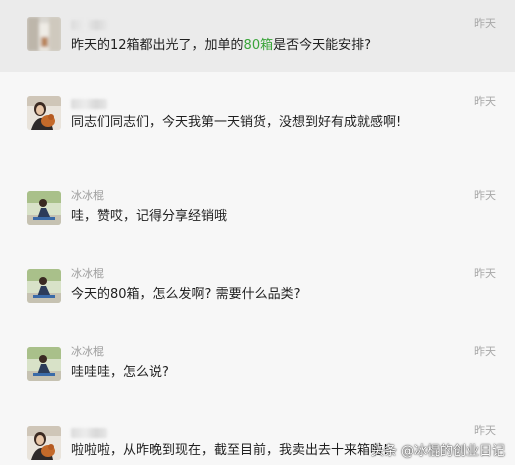 The width and height of the screenshot is (515, 465). I want to click on comment-text-part: 昨天的12箱都出光了，加单的, so click(157, 45).